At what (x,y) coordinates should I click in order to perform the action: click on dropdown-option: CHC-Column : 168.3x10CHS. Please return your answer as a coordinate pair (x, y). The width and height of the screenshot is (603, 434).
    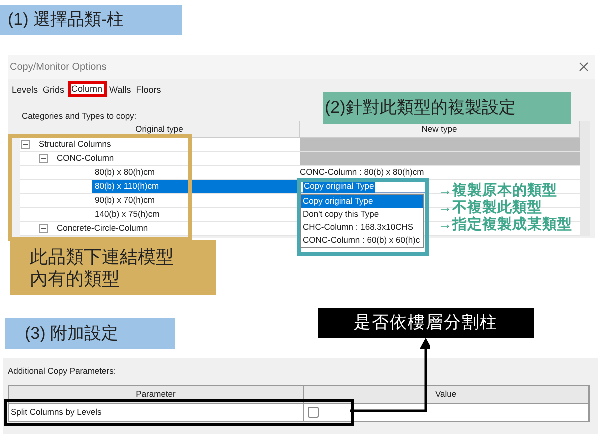
    Looking at the image, I should click on (362, 227).